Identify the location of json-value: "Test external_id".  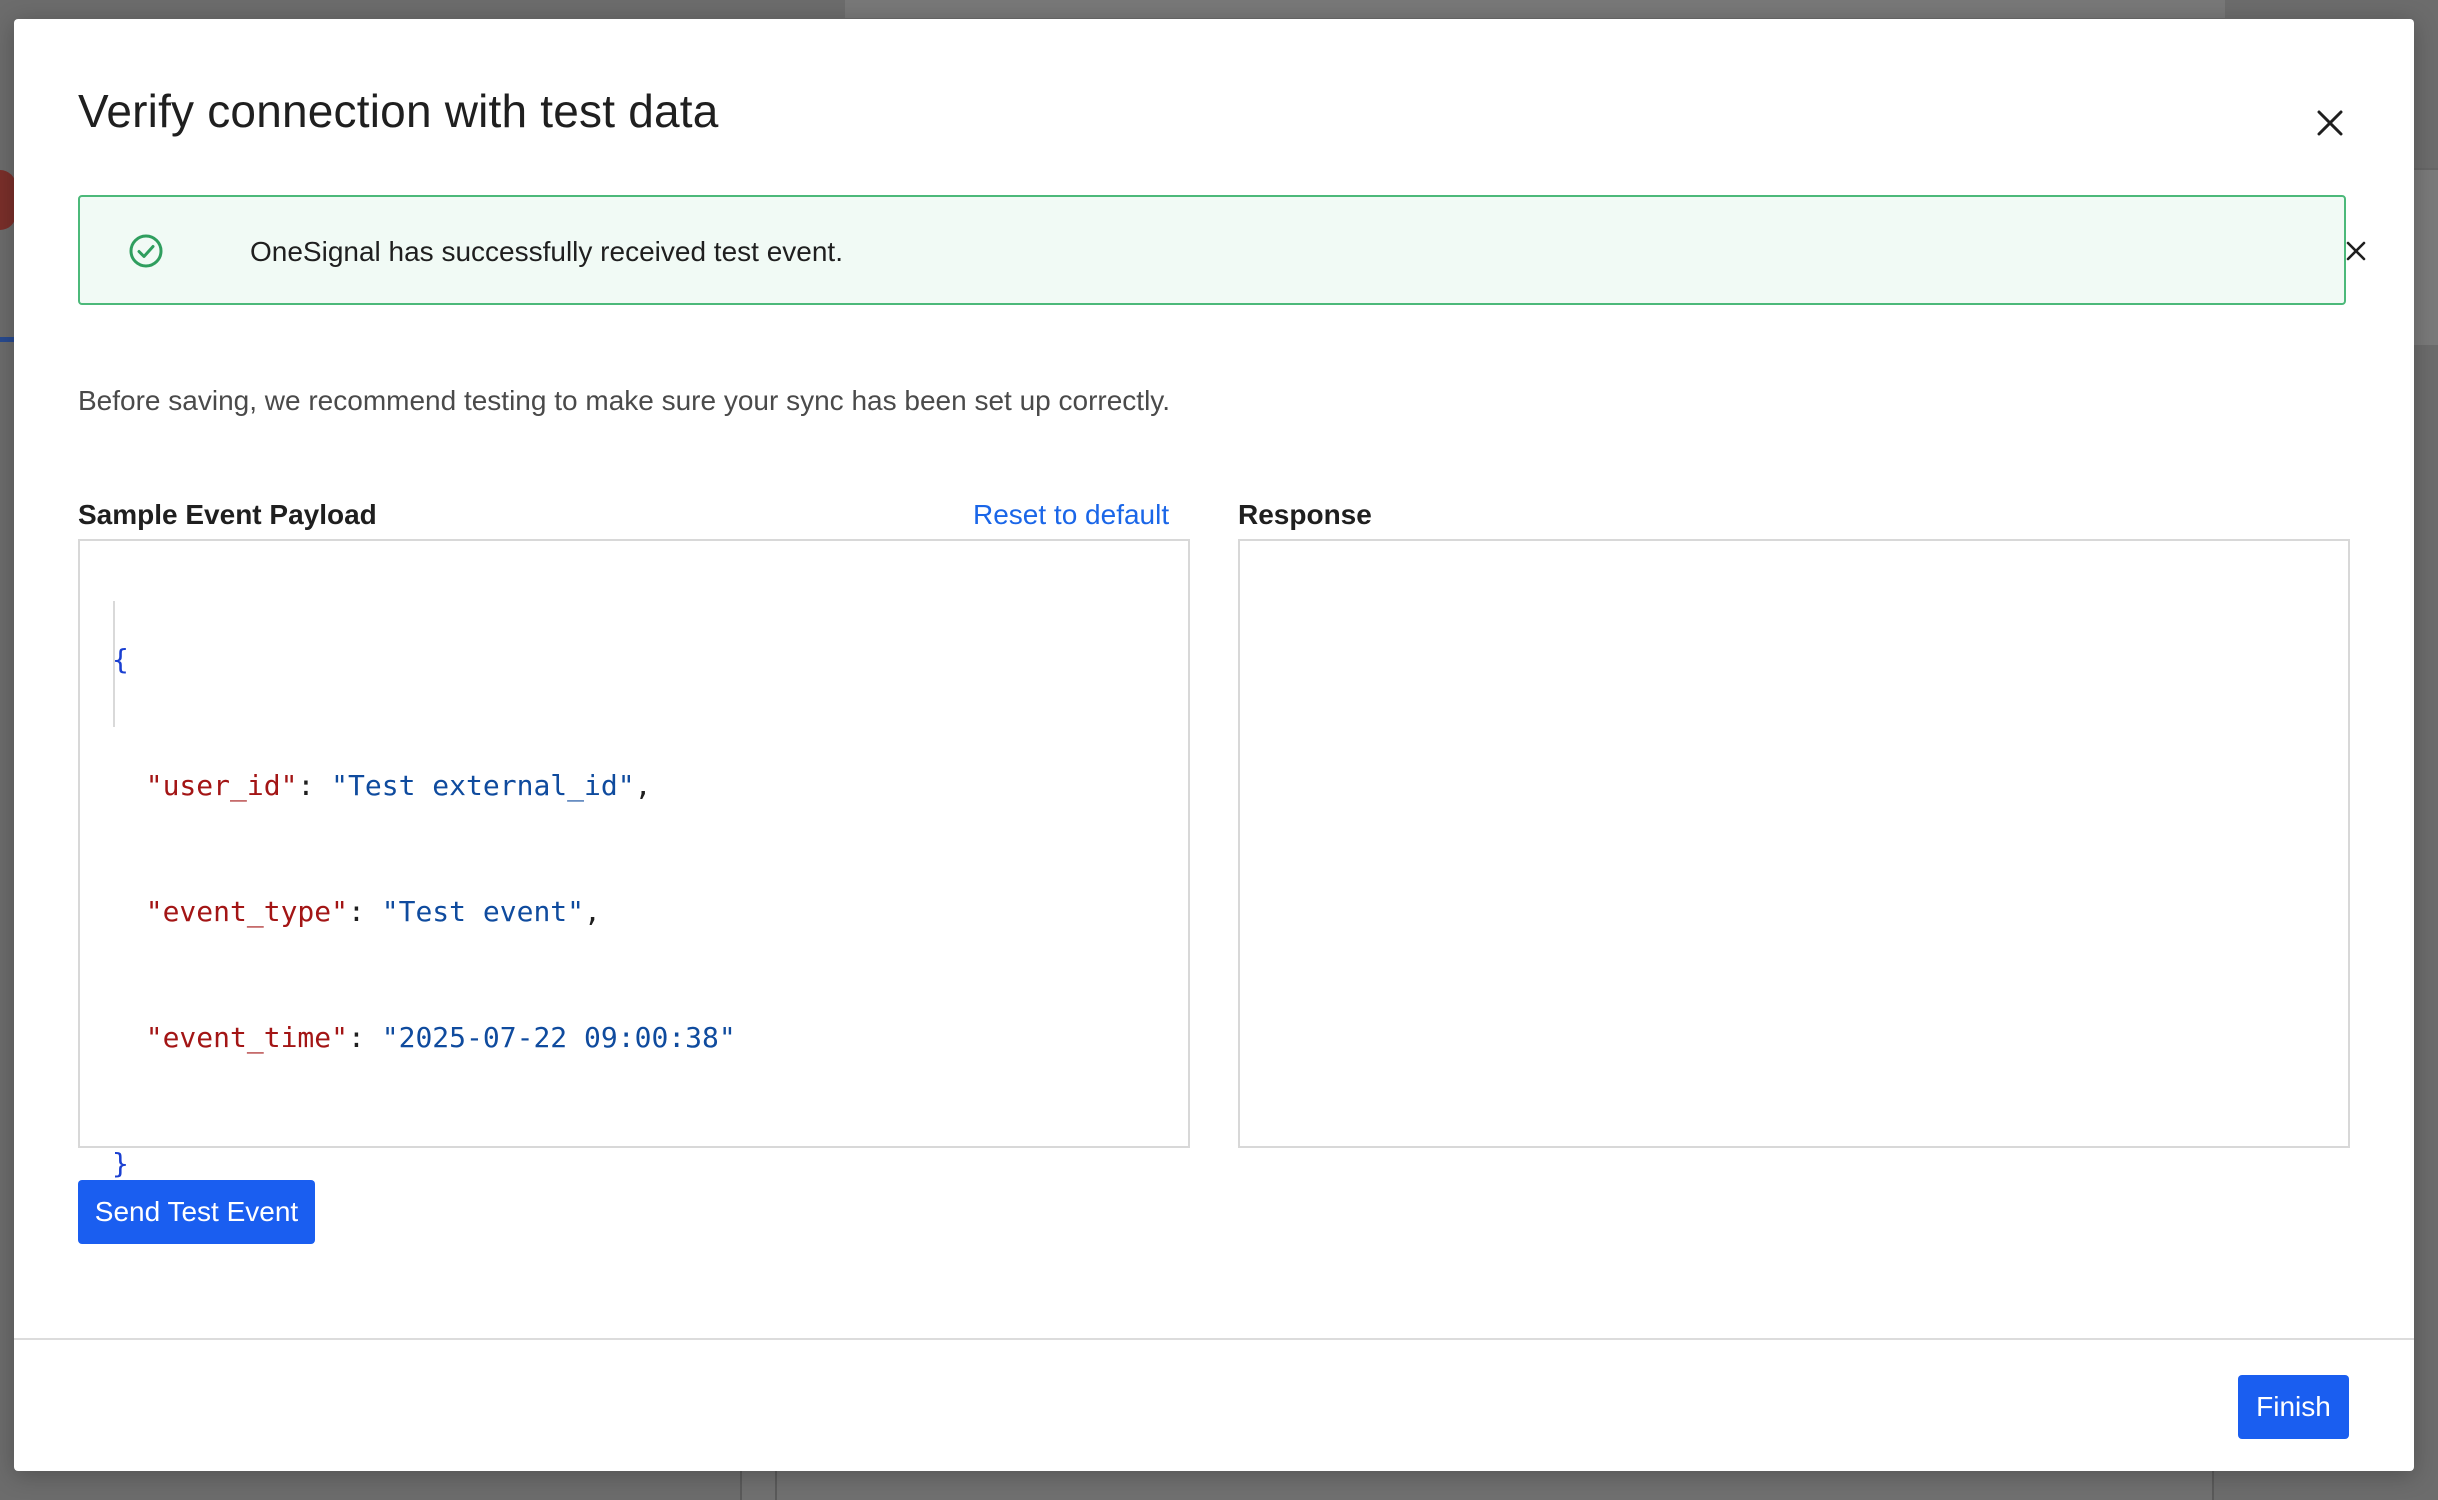
(483, 785).